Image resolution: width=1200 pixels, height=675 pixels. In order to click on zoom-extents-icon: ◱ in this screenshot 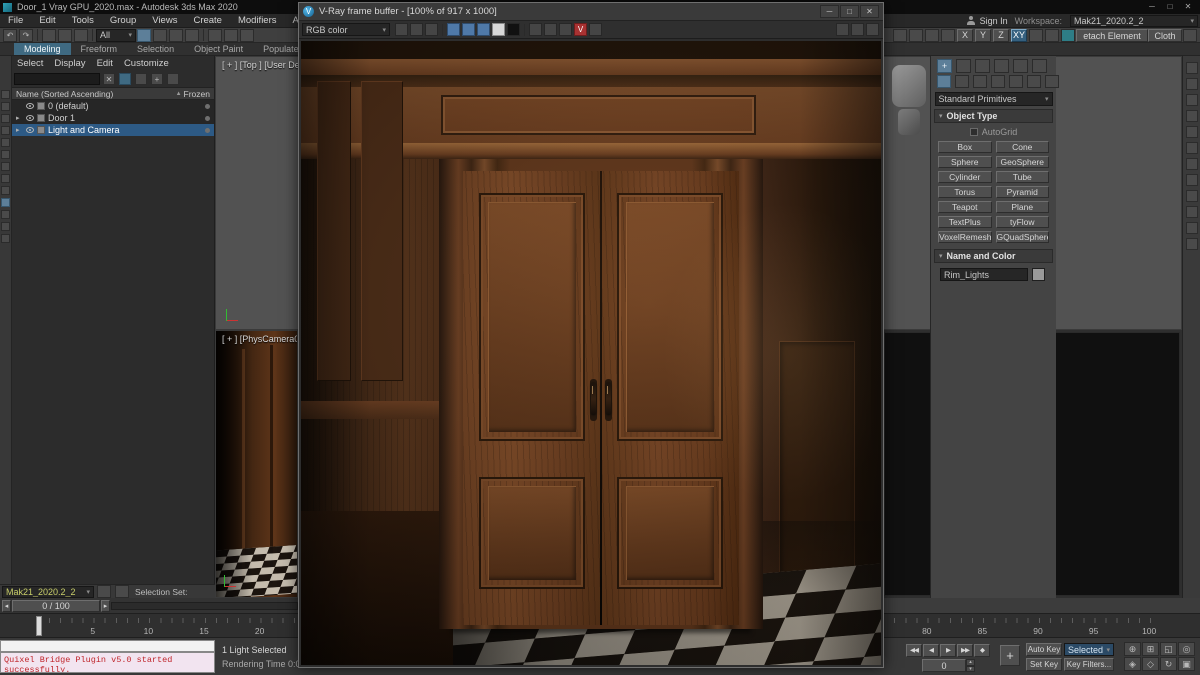, I will do `click(1168, 649)`.